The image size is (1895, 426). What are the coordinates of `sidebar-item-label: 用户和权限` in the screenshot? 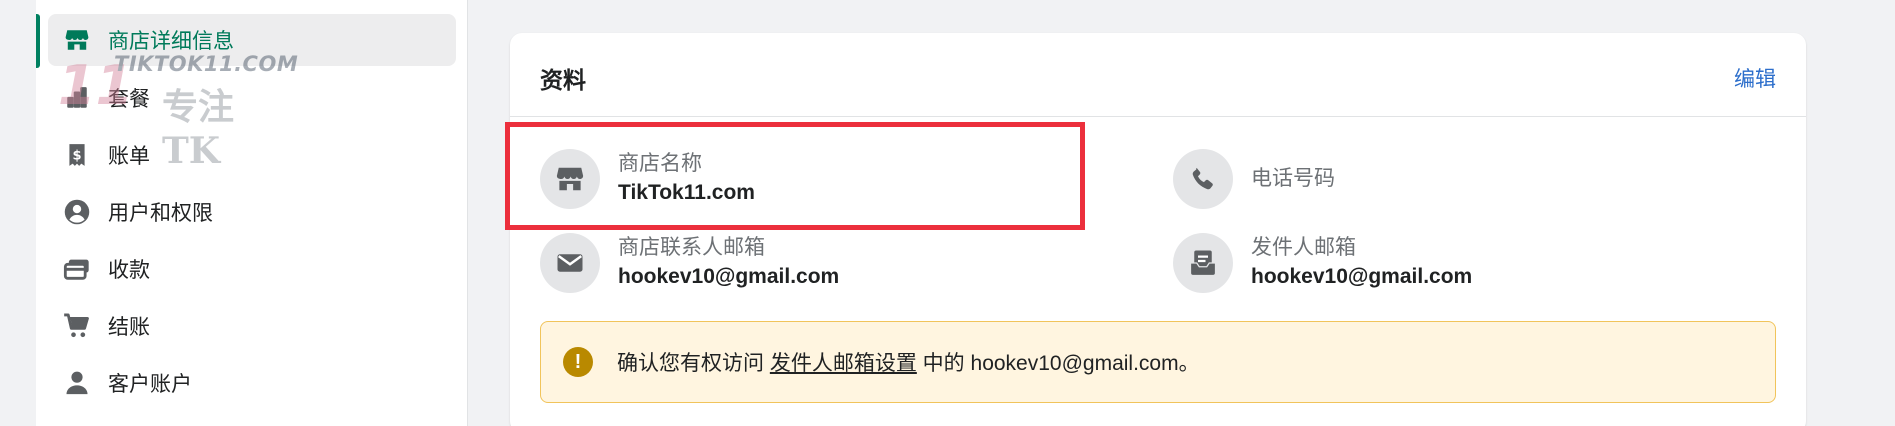 It's located at (160, 213).